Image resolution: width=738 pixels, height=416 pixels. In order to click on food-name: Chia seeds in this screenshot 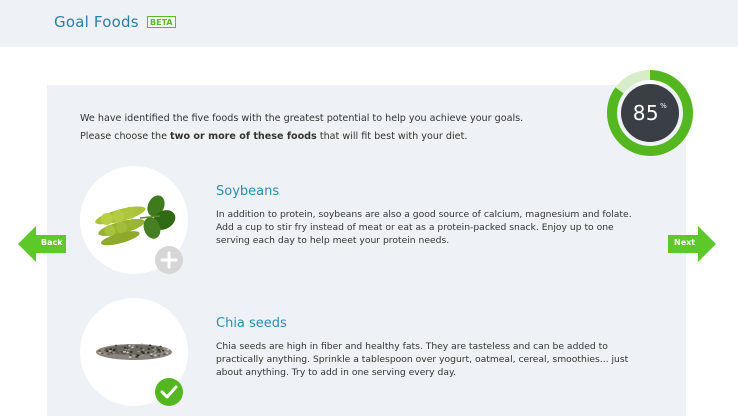, I will do `click(251, 323)`.